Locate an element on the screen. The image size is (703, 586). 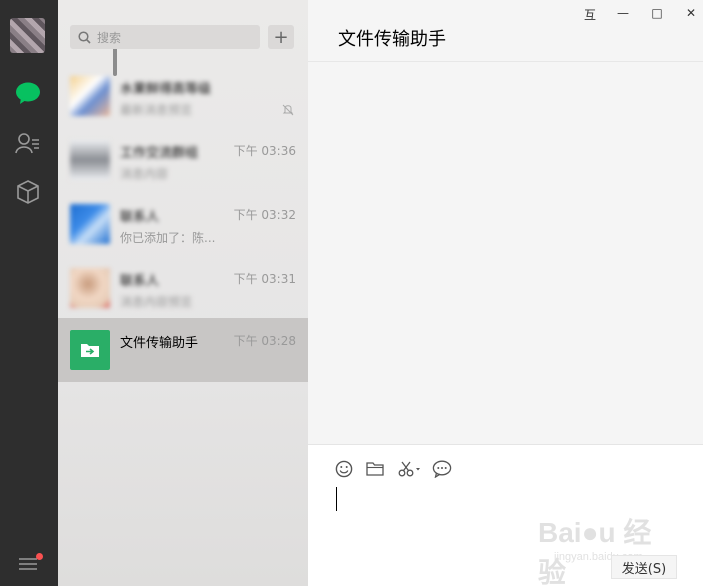
emoji-icon is located at coordinates (344, 469).